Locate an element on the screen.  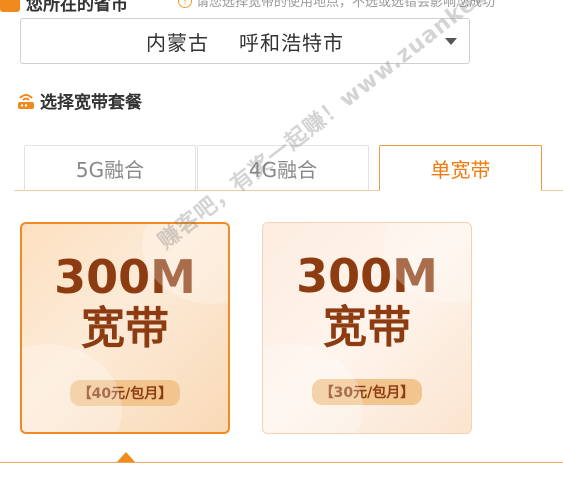
province-value: 内蒙古 is located at coordinates (177, 42).